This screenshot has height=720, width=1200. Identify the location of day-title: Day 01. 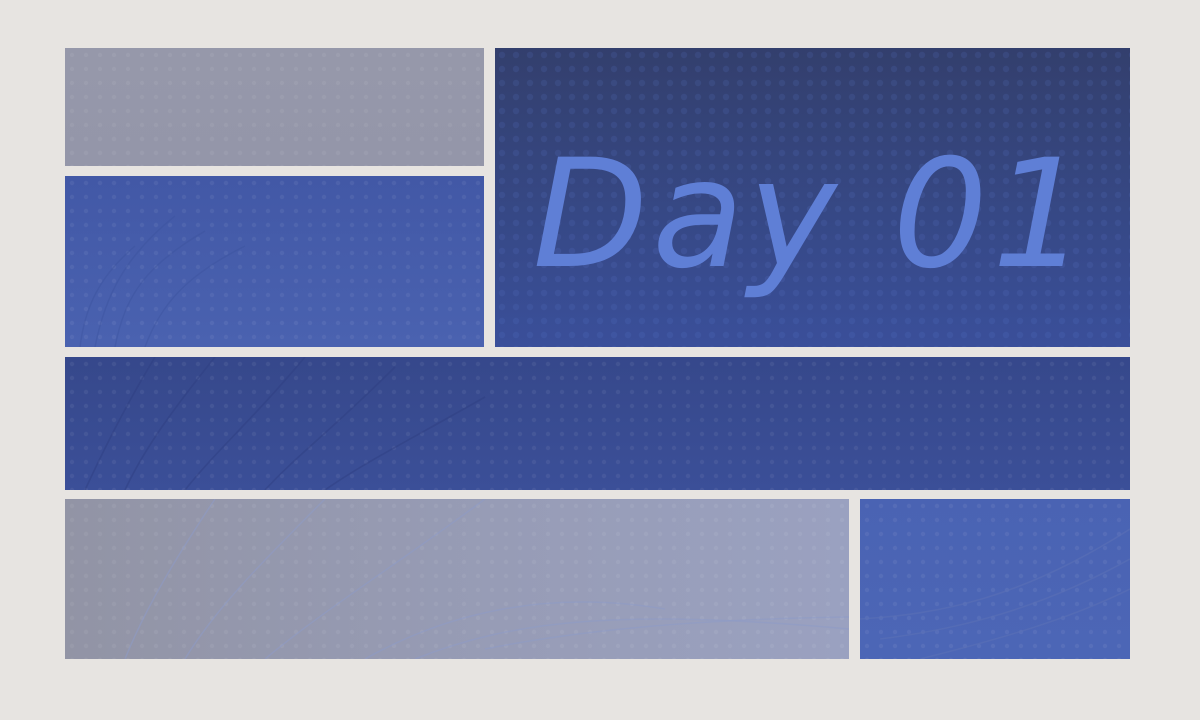
(812, 215).